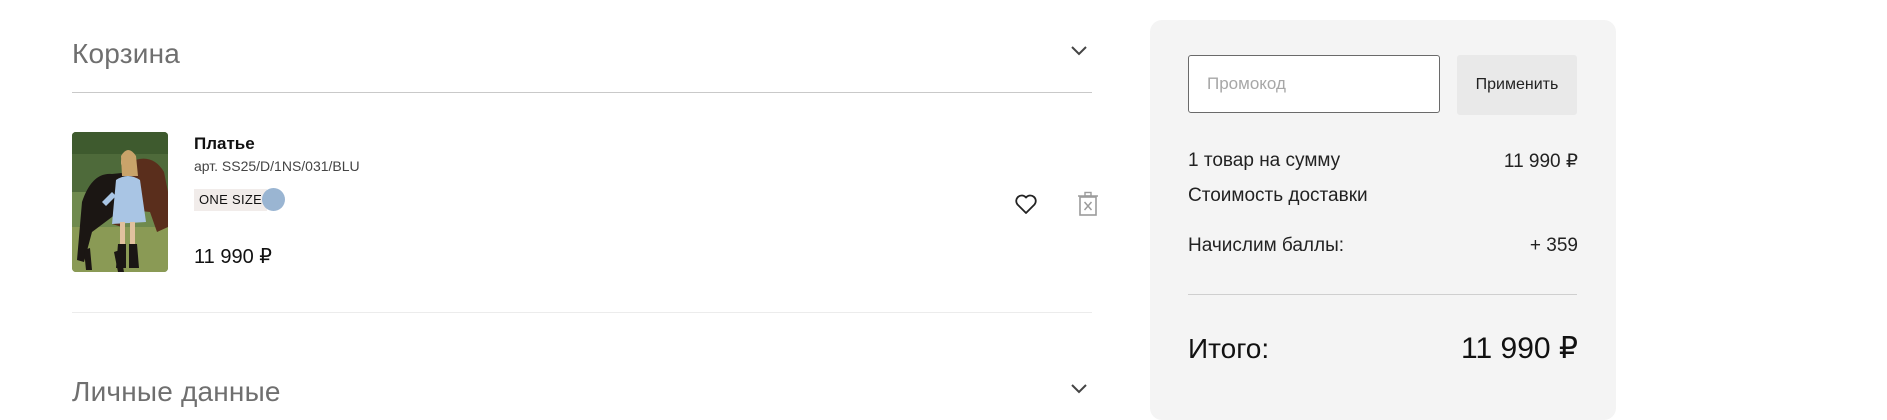 The image size is (1887, 420). I want to click on cart-item-divider, so click(582, 312).